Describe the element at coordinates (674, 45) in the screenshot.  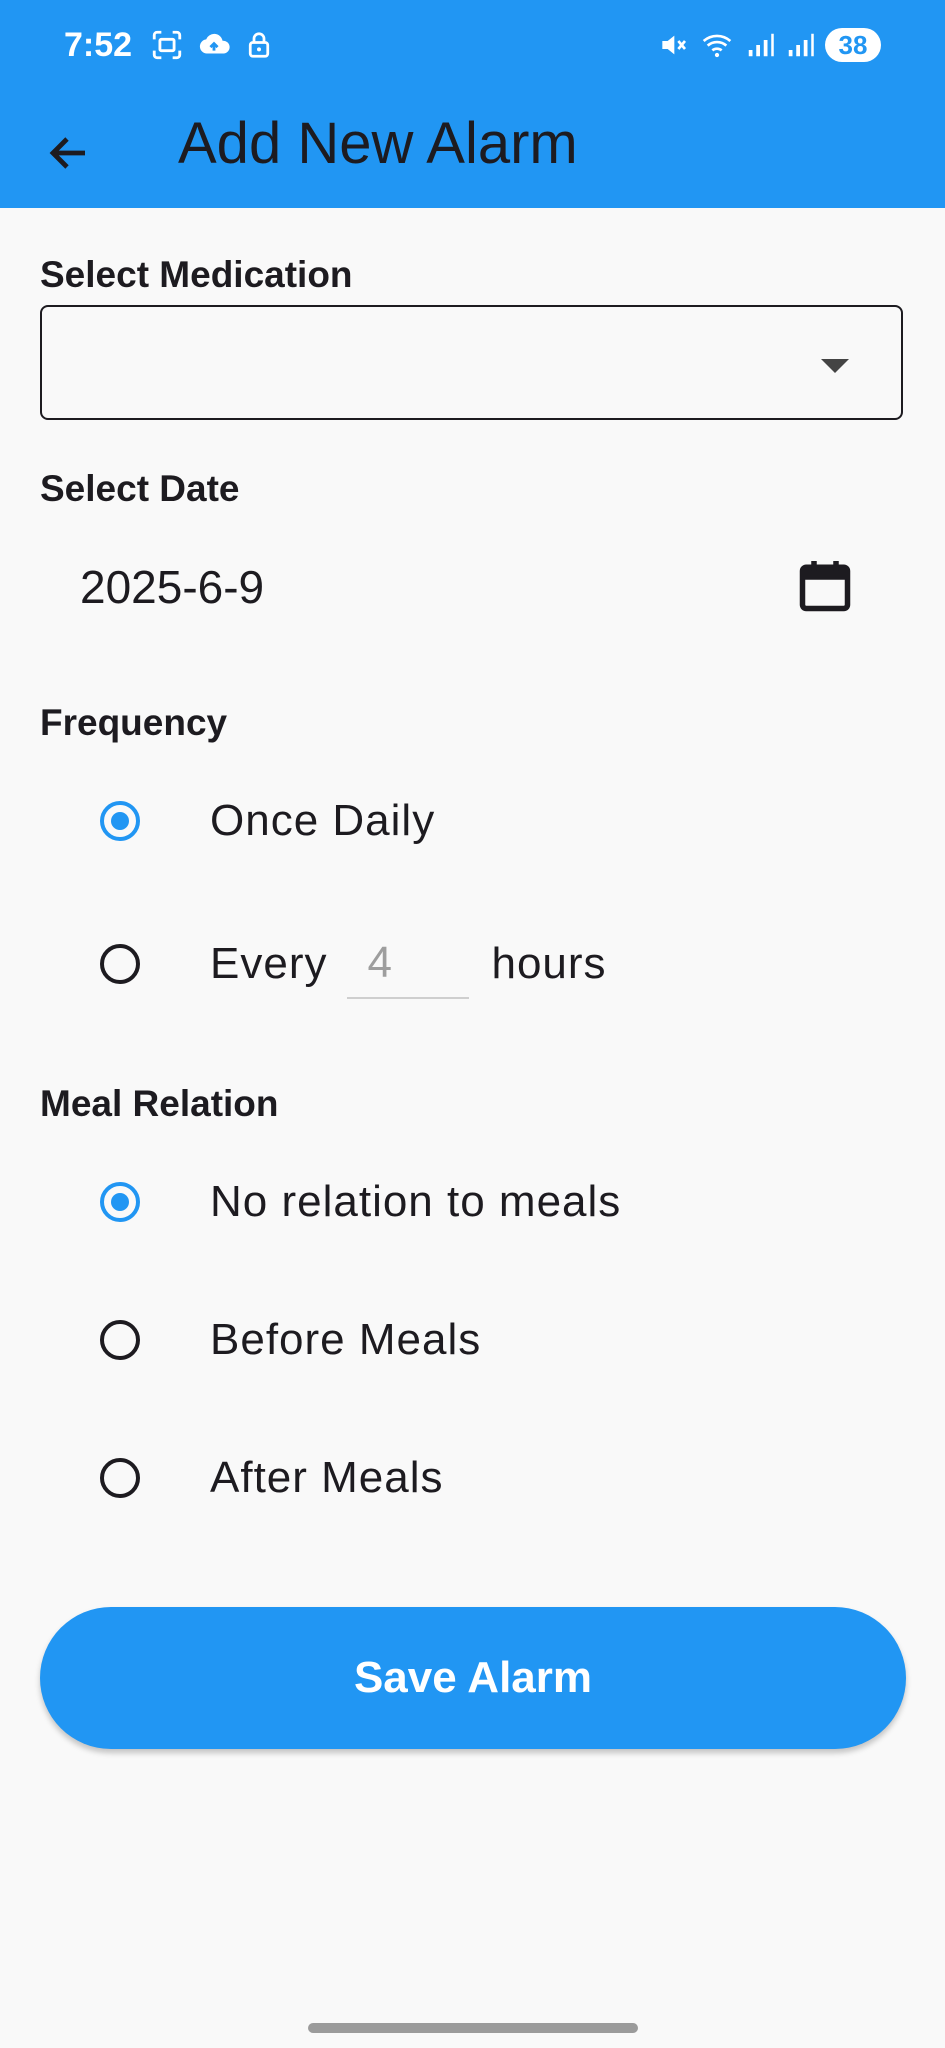
I see `mute-icon` at that location.